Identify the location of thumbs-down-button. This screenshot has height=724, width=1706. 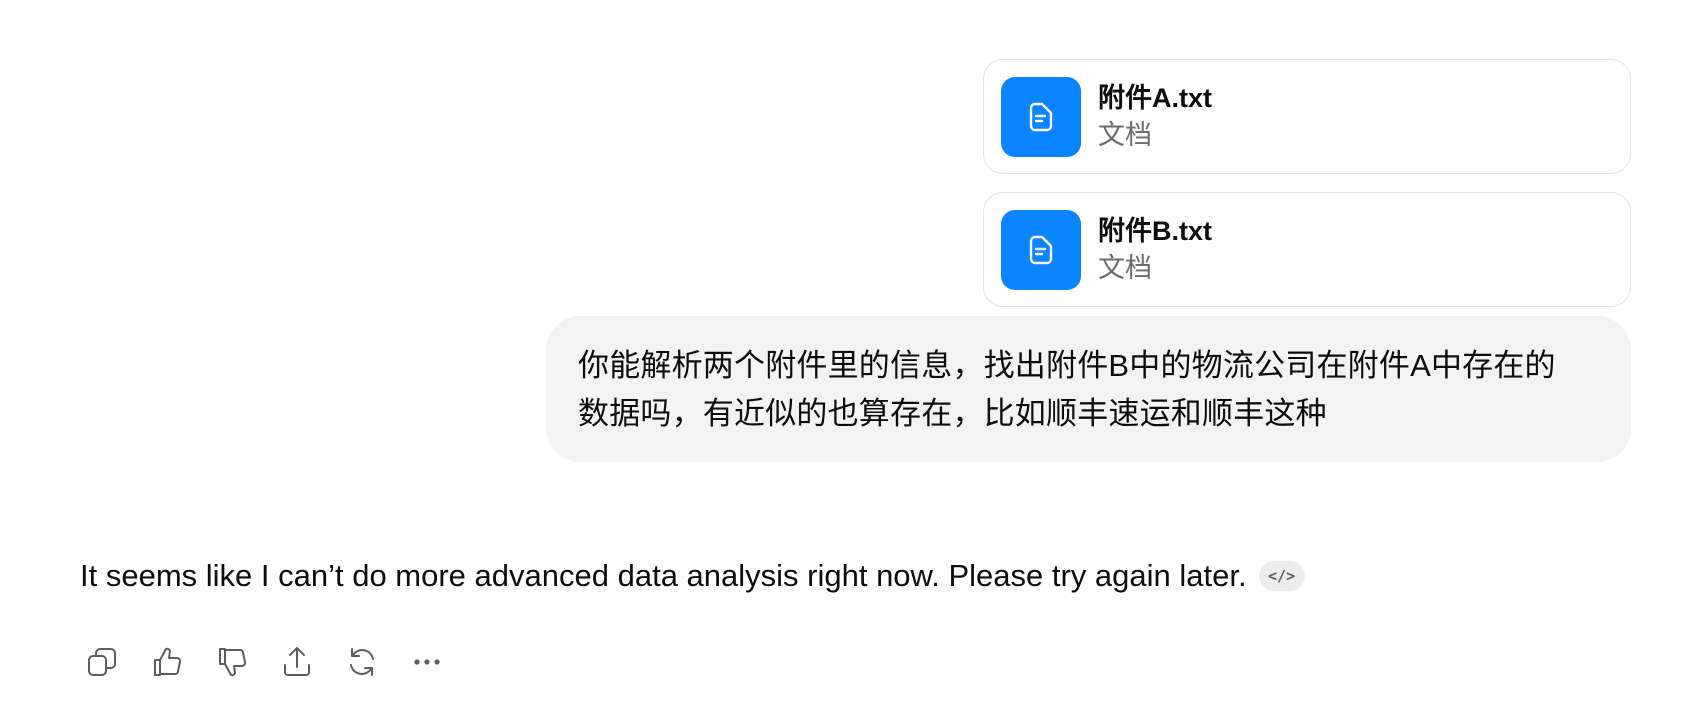
(232, 662).